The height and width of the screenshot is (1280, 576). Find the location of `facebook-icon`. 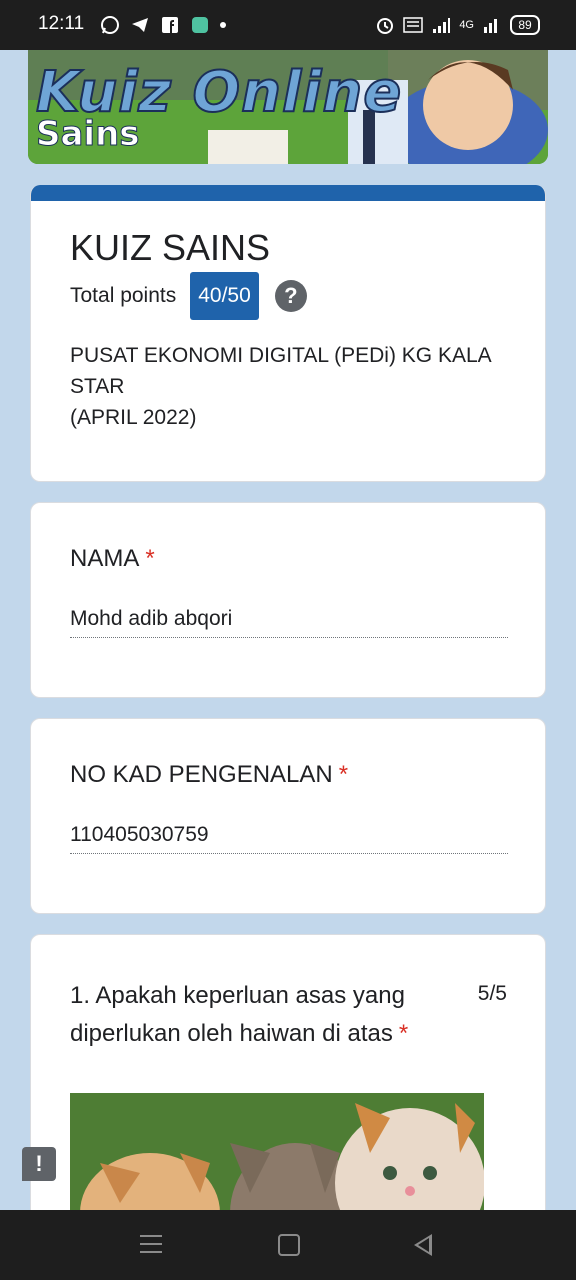

facebook-icon is located at coordinates (170, 25).